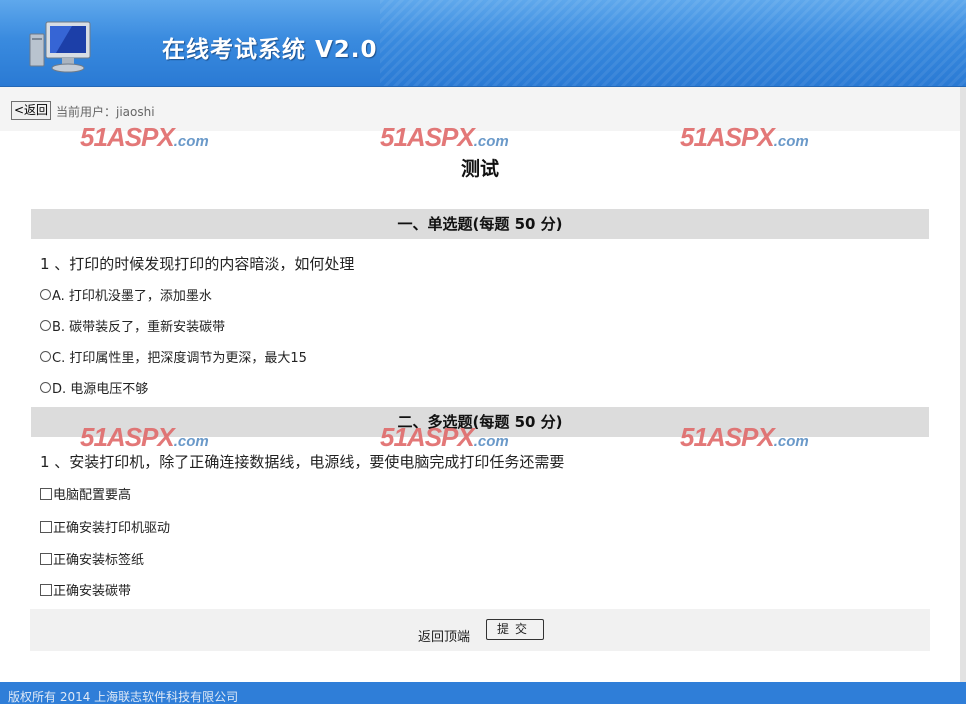  I want to click on option-item: 正确安装标签纸, so click(92, 558).